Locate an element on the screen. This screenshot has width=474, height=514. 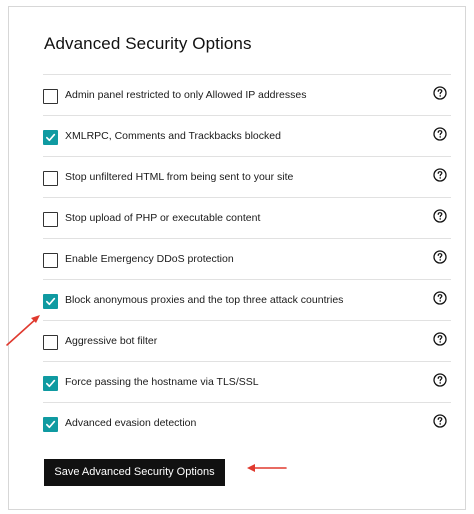
checkbox-anonymous-proxies is located at coordinates (50, 301).